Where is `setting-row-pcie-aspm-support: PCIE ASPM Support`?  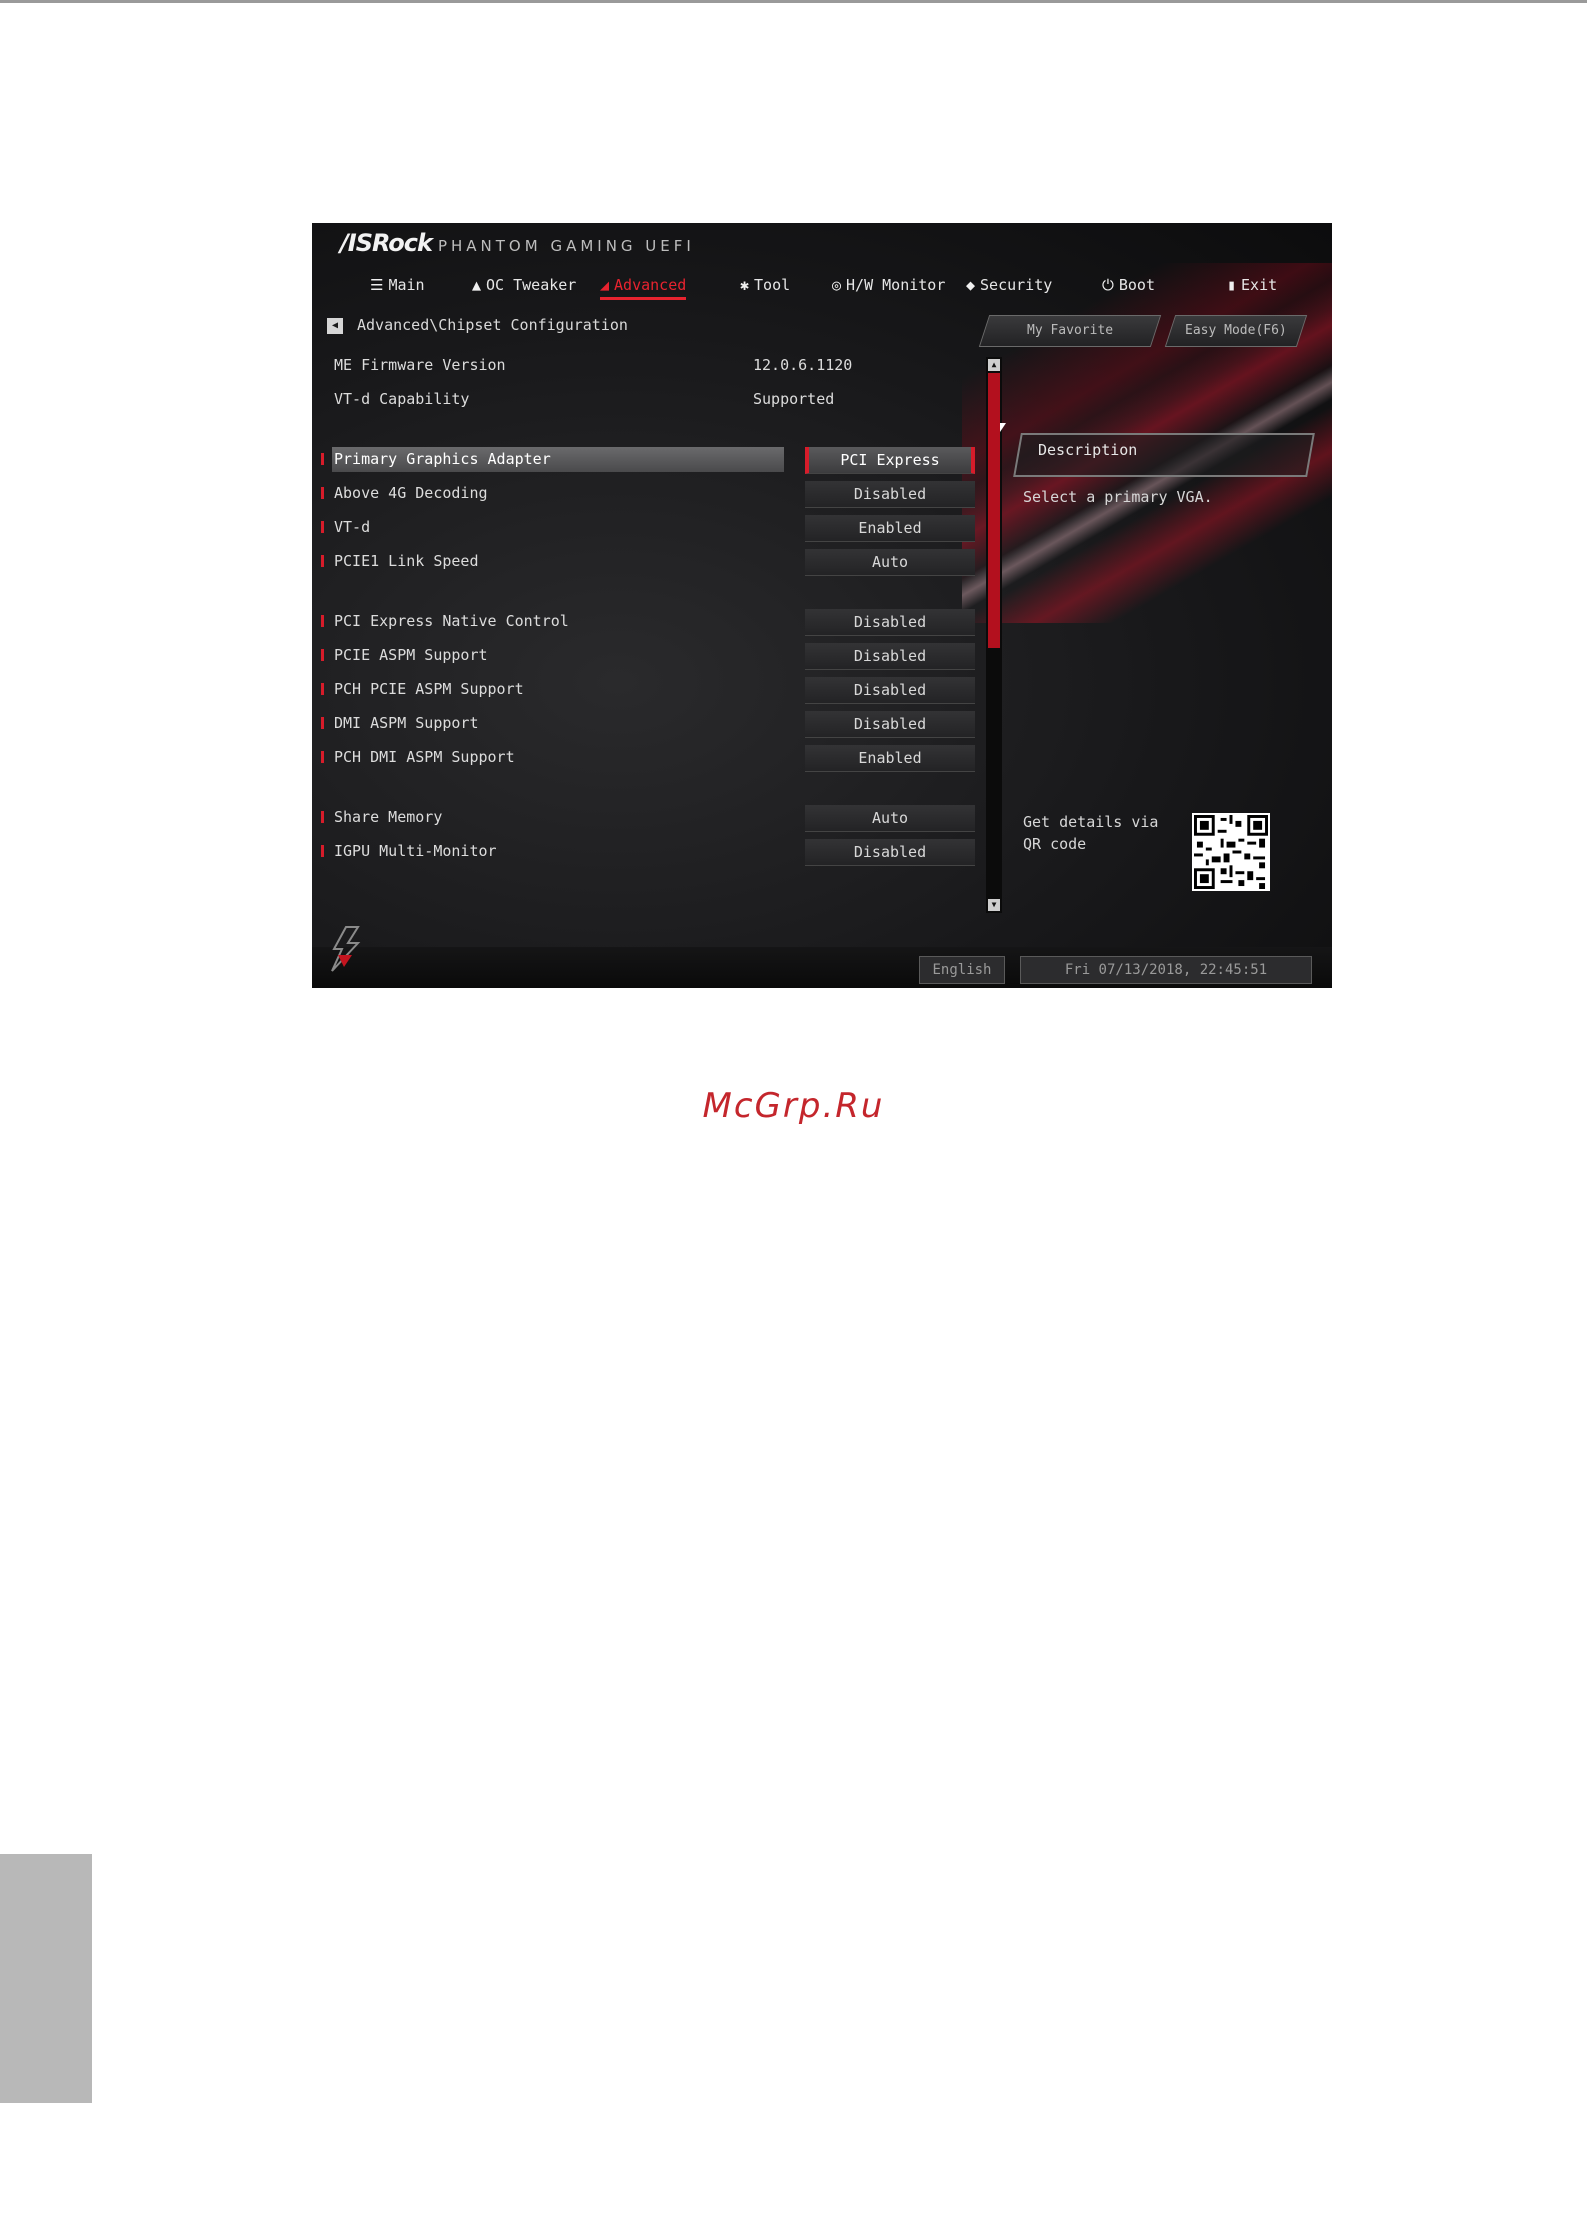
setting-row-pcie-aspm-support: PCIE ASPM Support is located at coordinates (592, 655).